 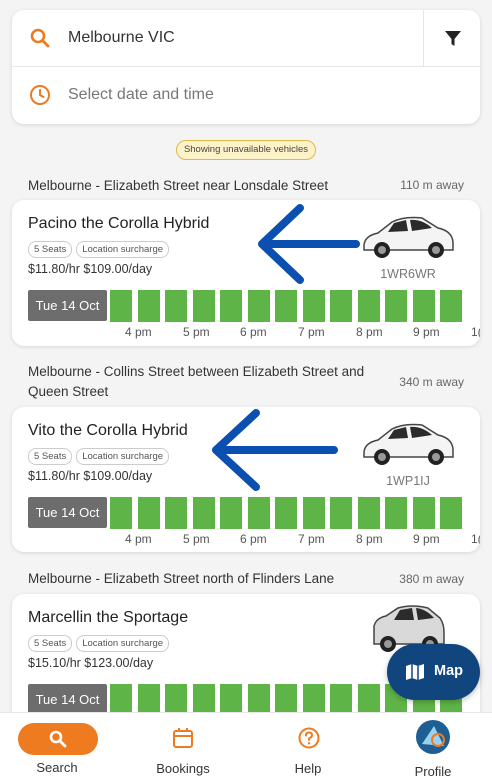 I want to click on vehicle-name: Pacino the Corolla Hybrid, so click(x=119, y=223).